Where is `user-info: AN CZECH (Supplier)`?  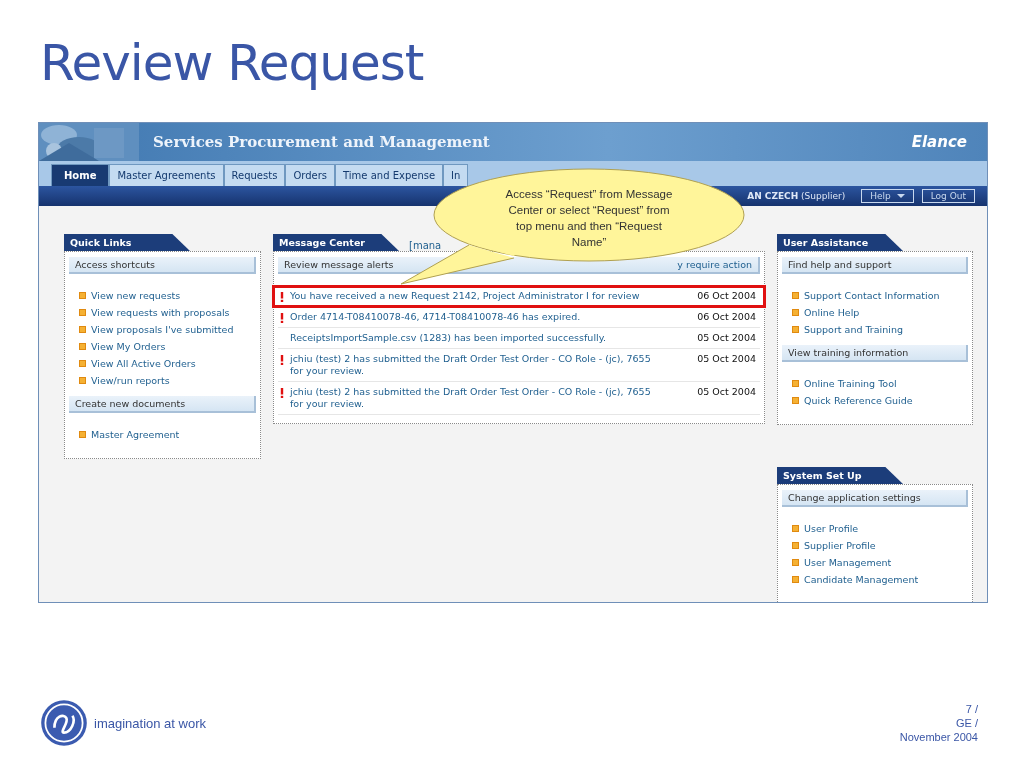
user-info: AN CZECH (Supplier) is located at coordinates (796, 196).